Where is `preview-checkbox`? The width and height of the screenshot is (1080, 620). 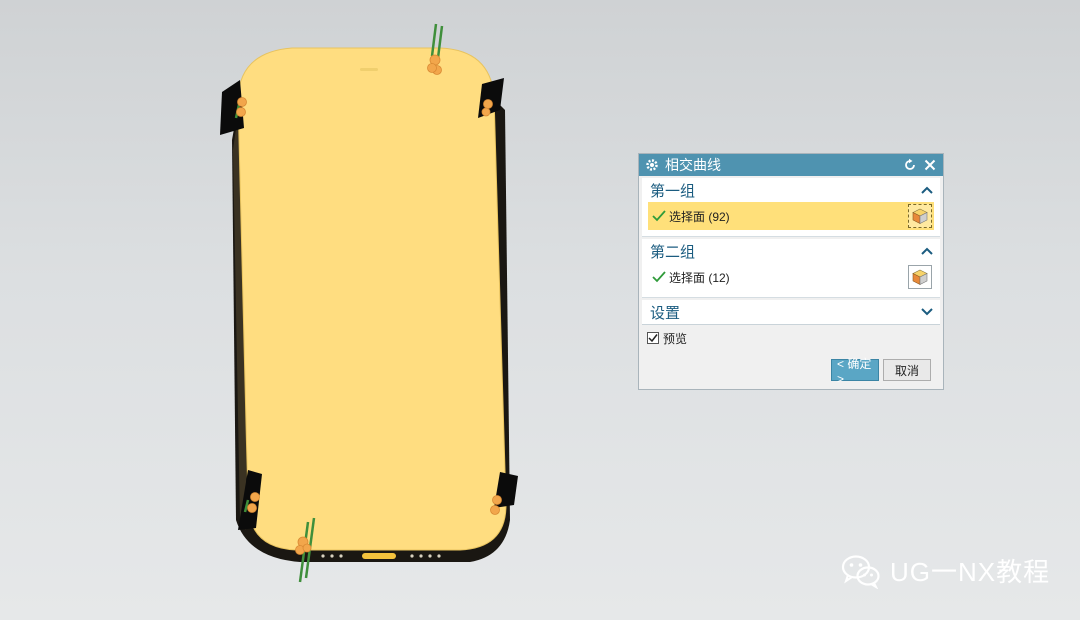 preview-checkbox is located at coordinates (653, 338).